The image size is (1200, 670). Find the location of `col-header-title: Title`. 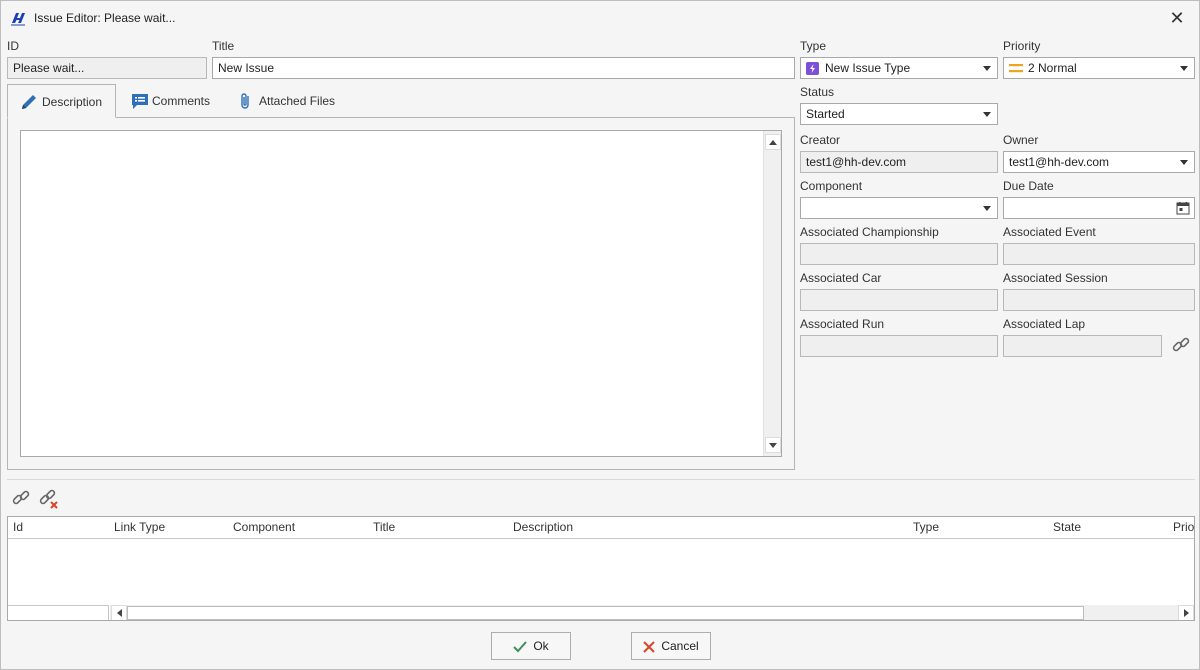

col-header-title: Title is located at coordinates (438, 528).